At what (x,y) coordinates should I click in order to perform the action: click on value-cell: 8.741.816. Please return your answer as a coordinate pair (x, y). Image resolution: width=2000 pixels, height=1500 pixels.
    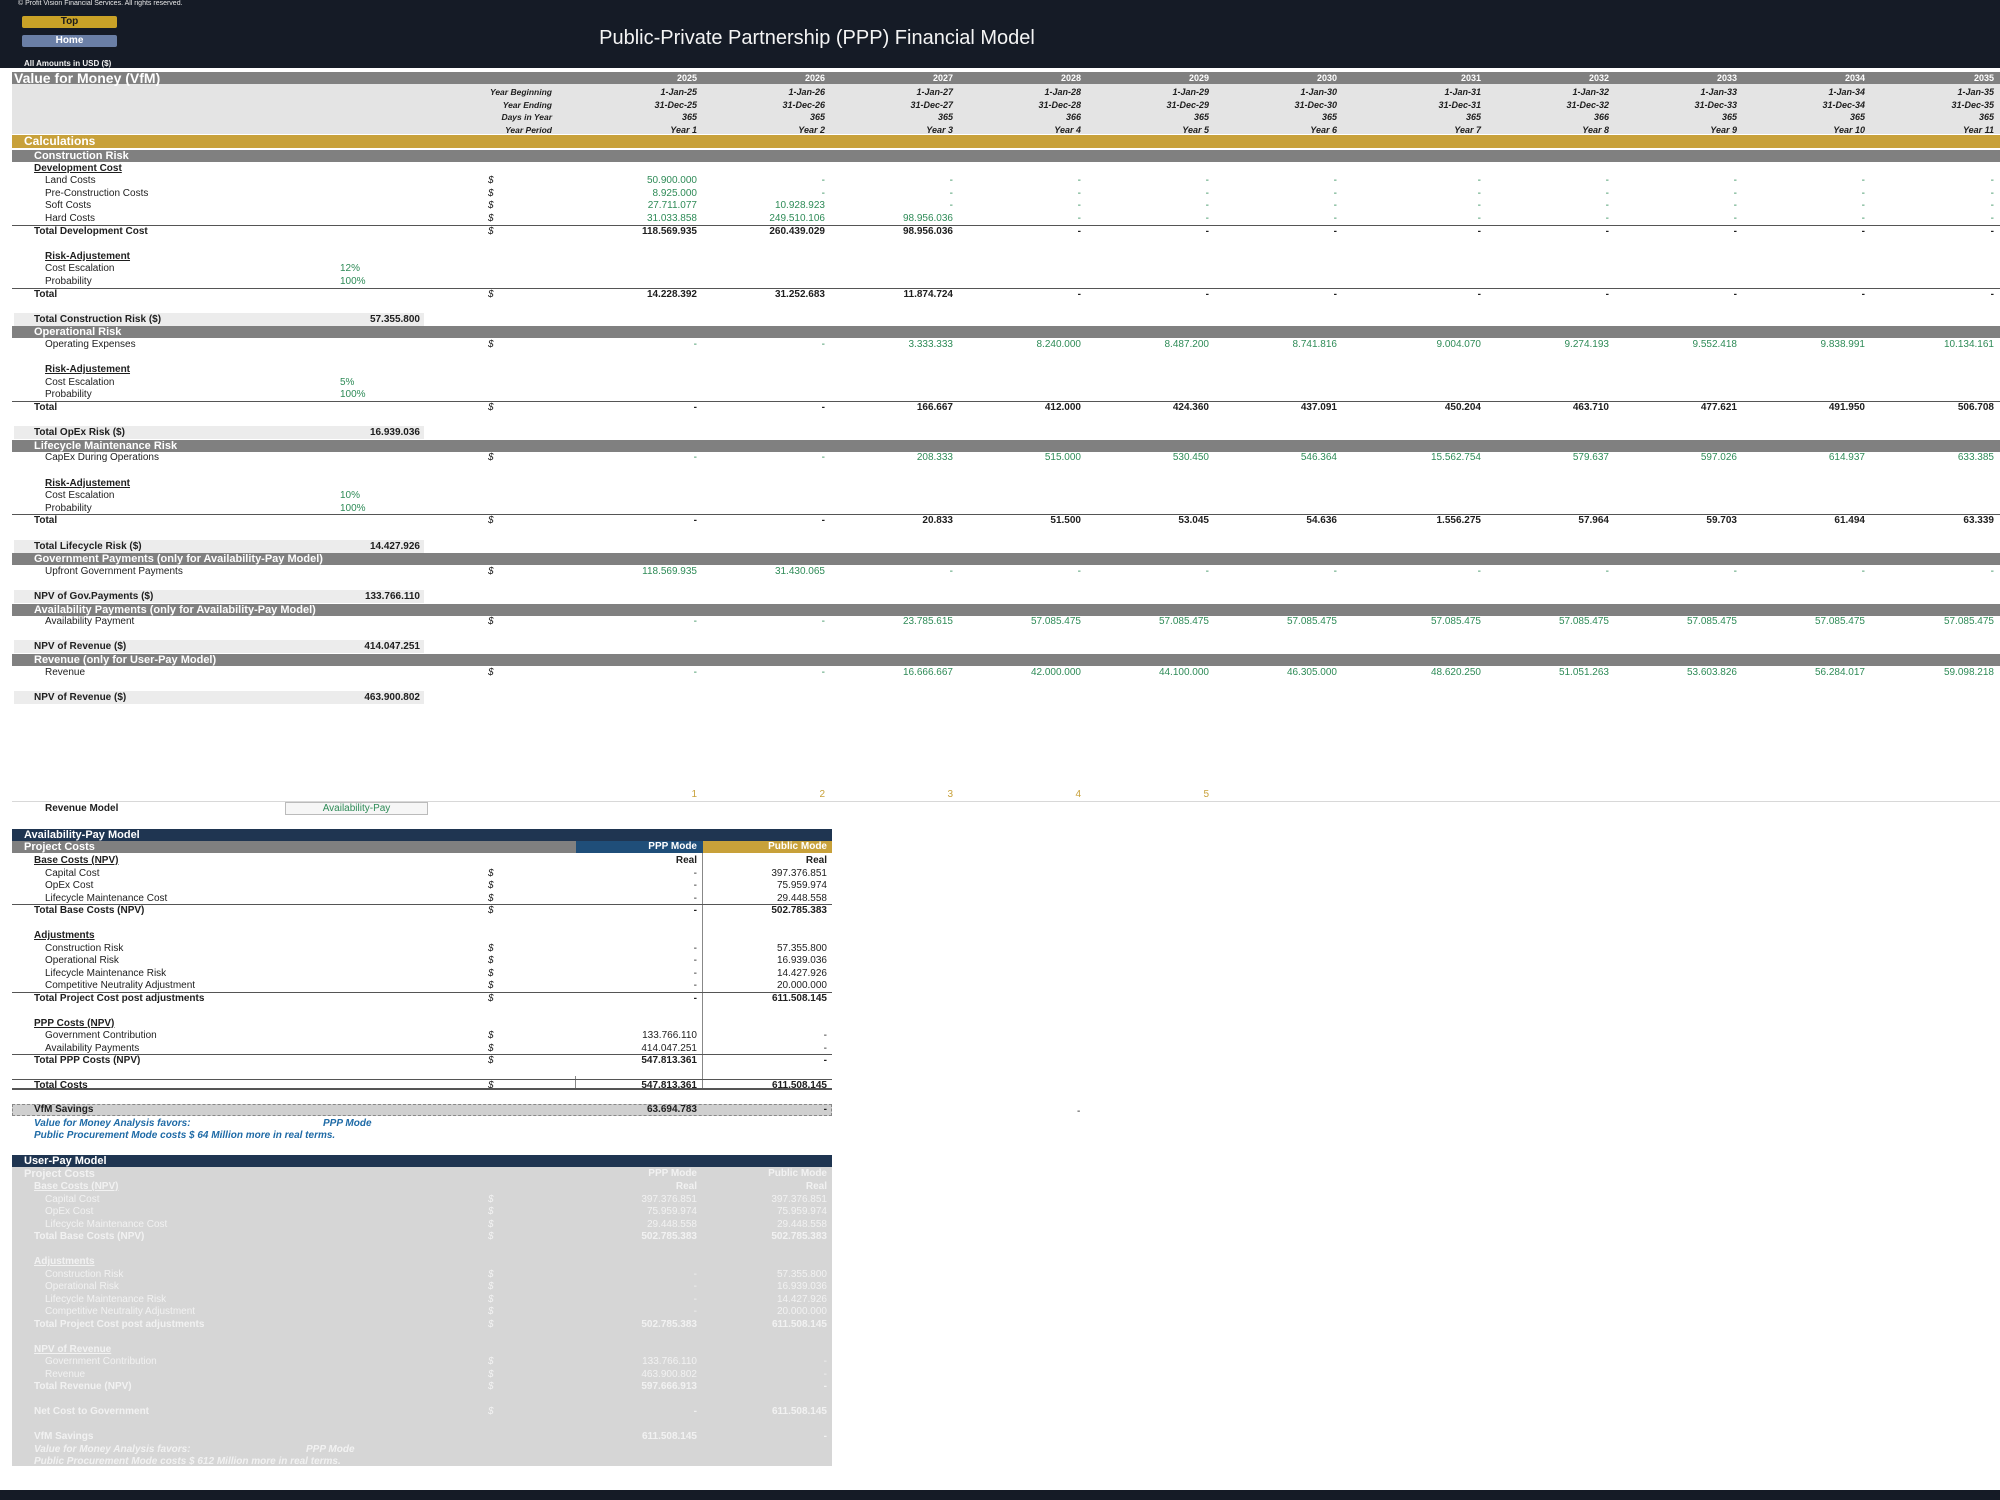
    Looking at the image, I should click on (1277, 345).